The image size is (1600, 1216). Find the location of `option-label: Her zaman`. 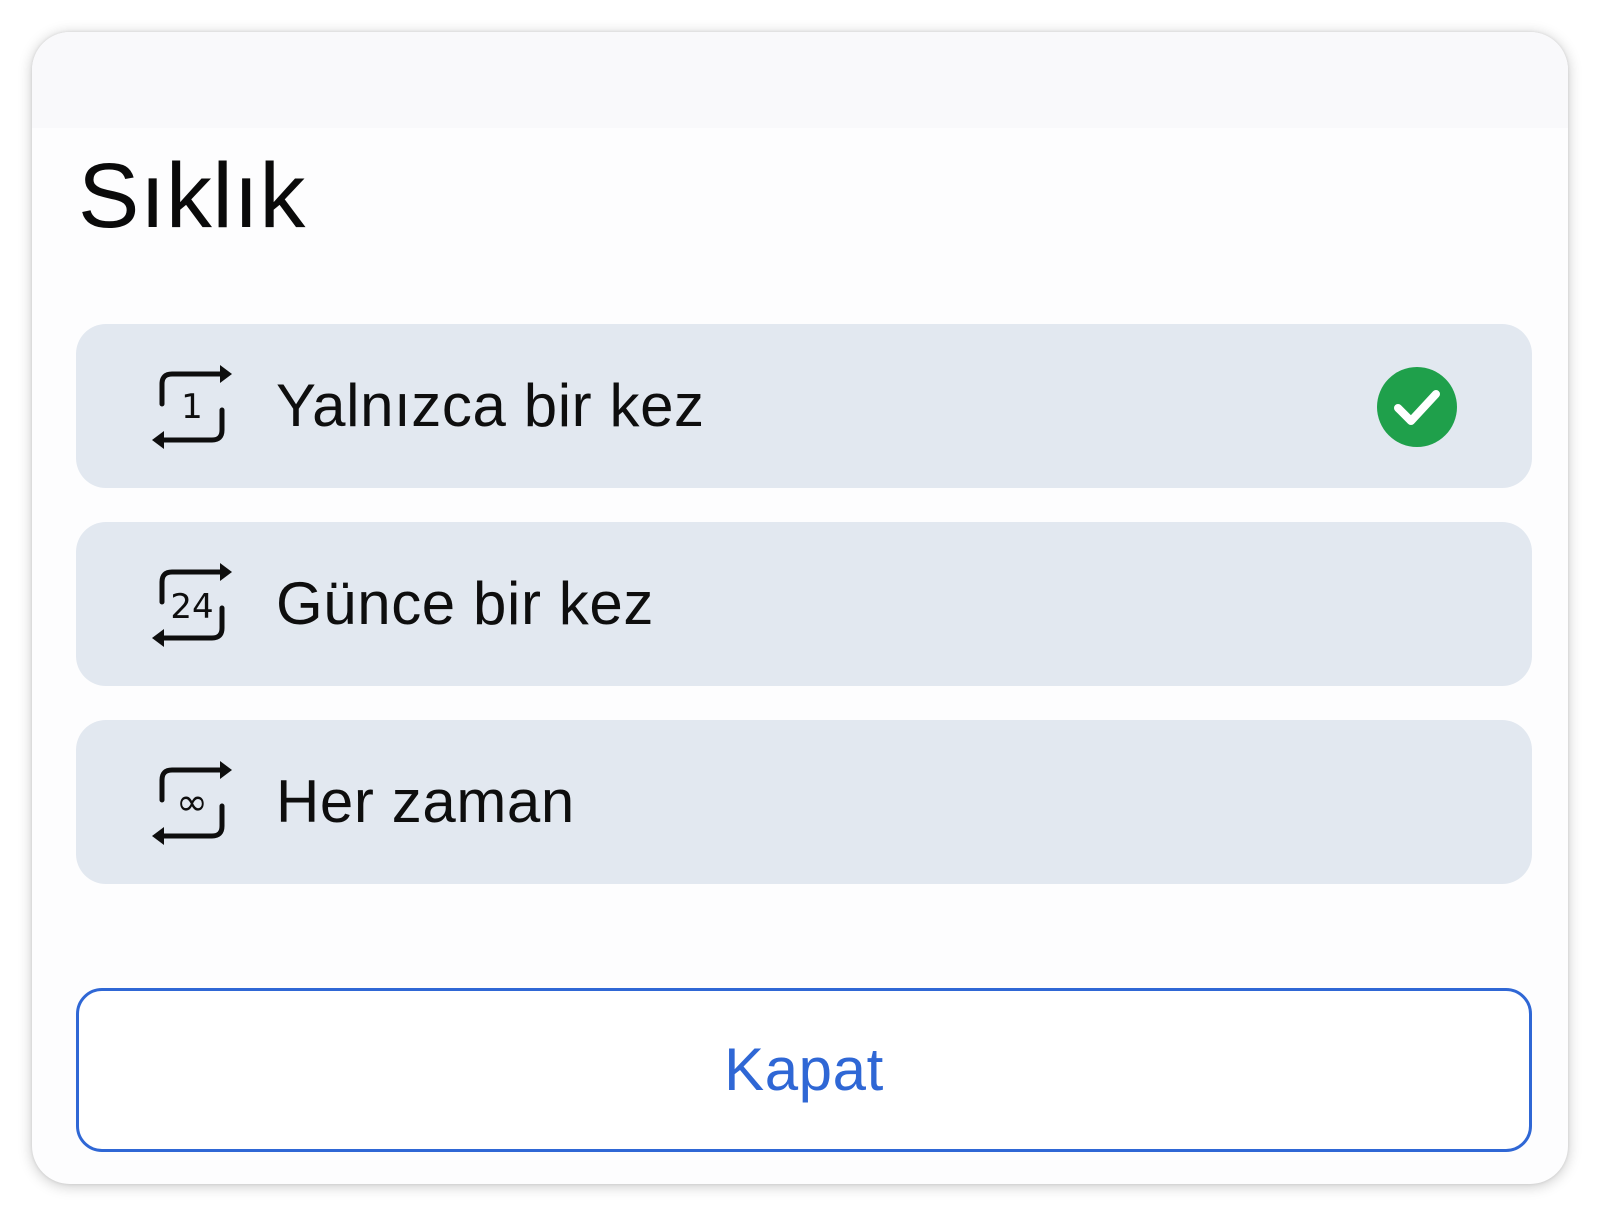

option-label: Her zaman is located at coordinates (425, 801).